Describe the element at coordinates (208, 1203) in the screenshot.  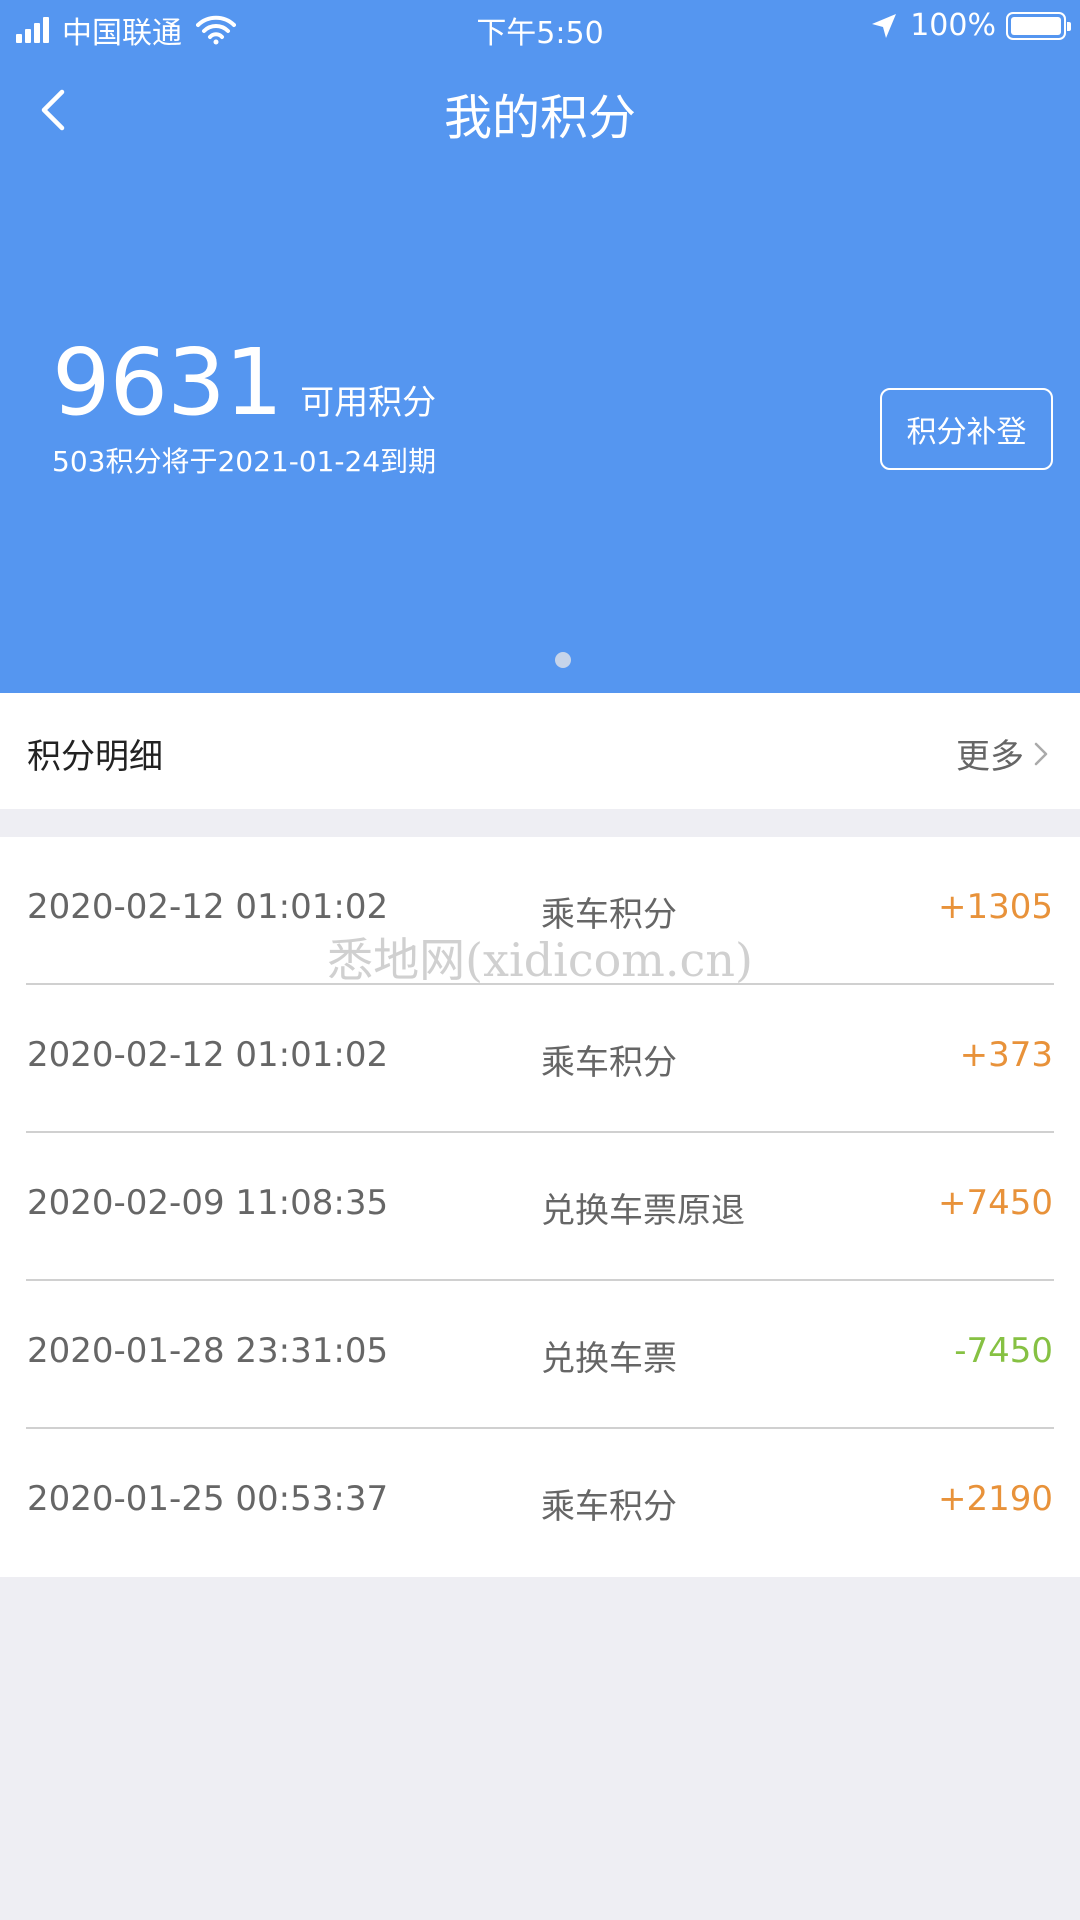
I see `record-time: 2020-02-09 11:08:35` at that location.